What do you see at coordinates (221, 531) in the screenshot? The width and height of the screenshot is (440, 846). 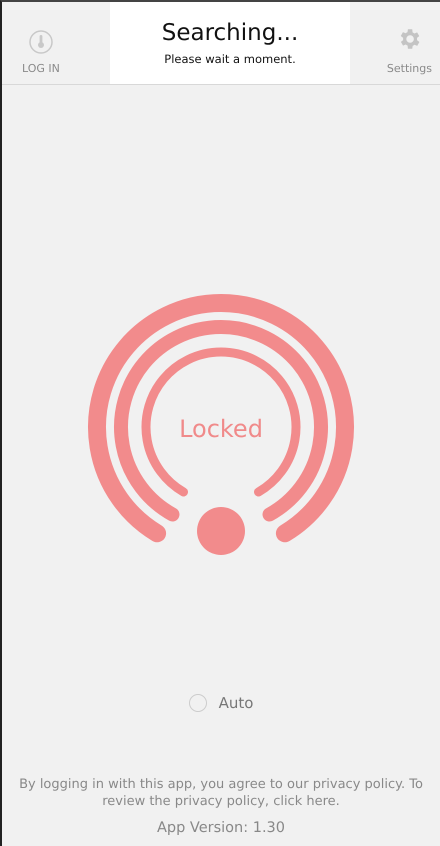 I see `lock-dot` at bounding box center [221, 531].